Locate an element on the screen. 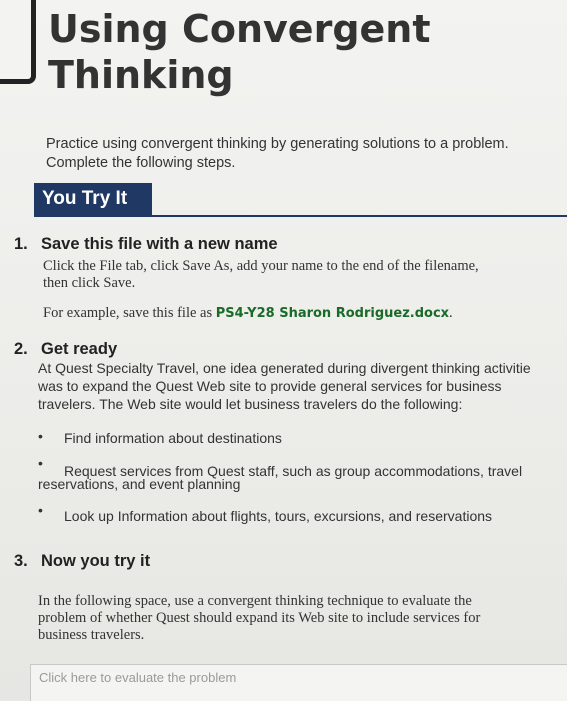 The image size is (567, 701). bullet-1-line-1: Find information about destinations is located at coordinates (173, 438).